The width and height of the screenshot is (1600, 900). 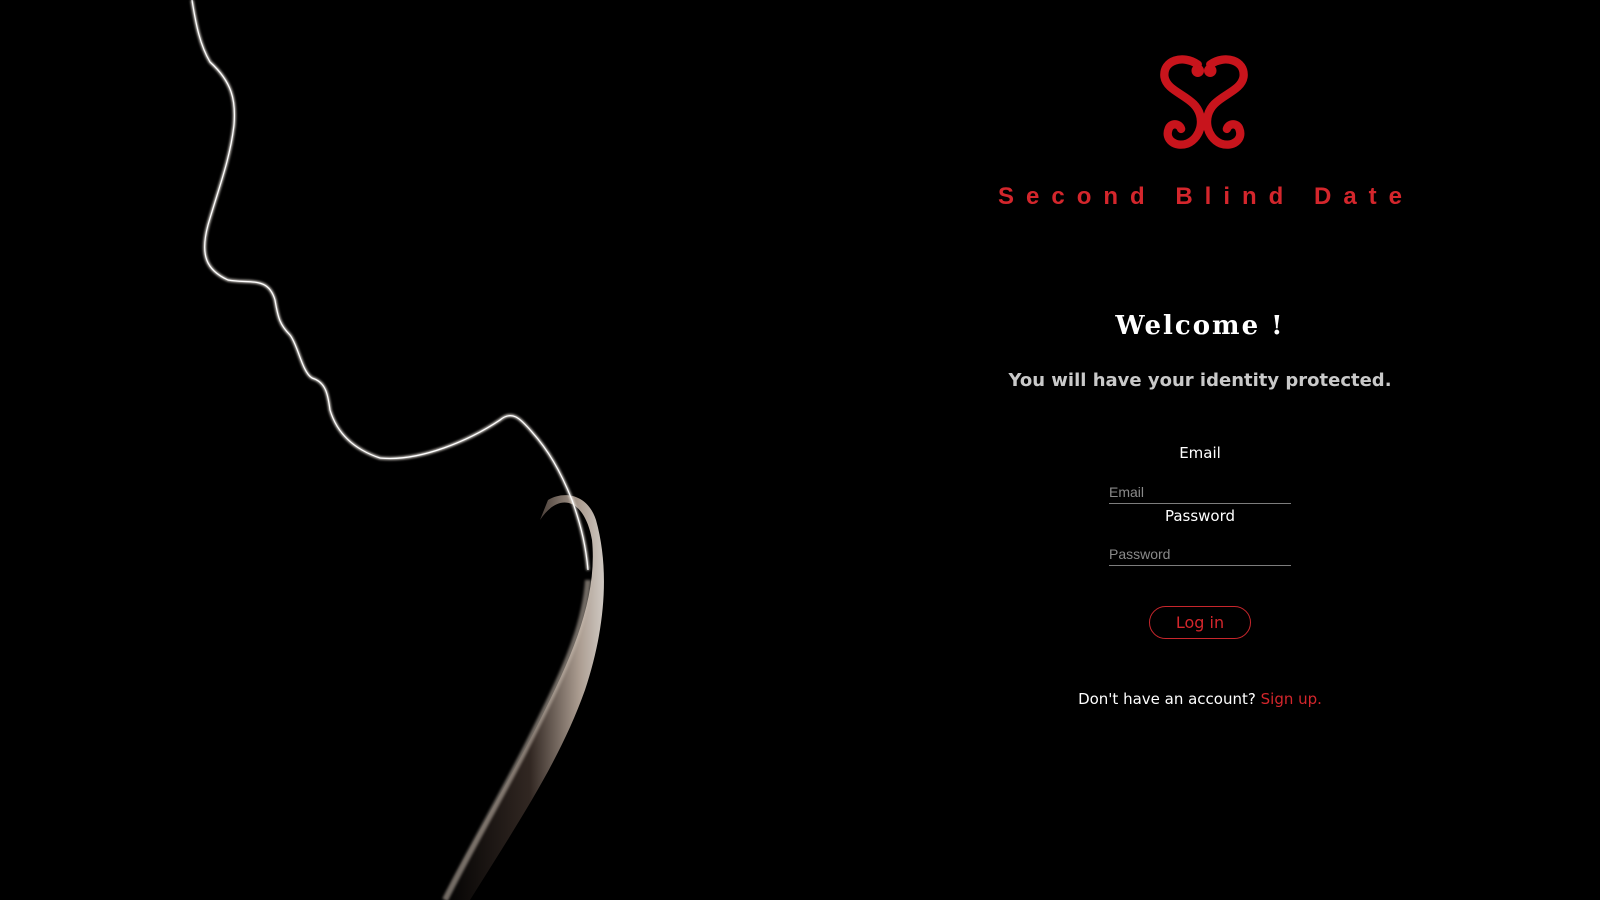 What do you see at coordinates (1206, 196) in the screenshot?
I see `brand-name: Second Blind Date` at bounding box center [1206, 196].